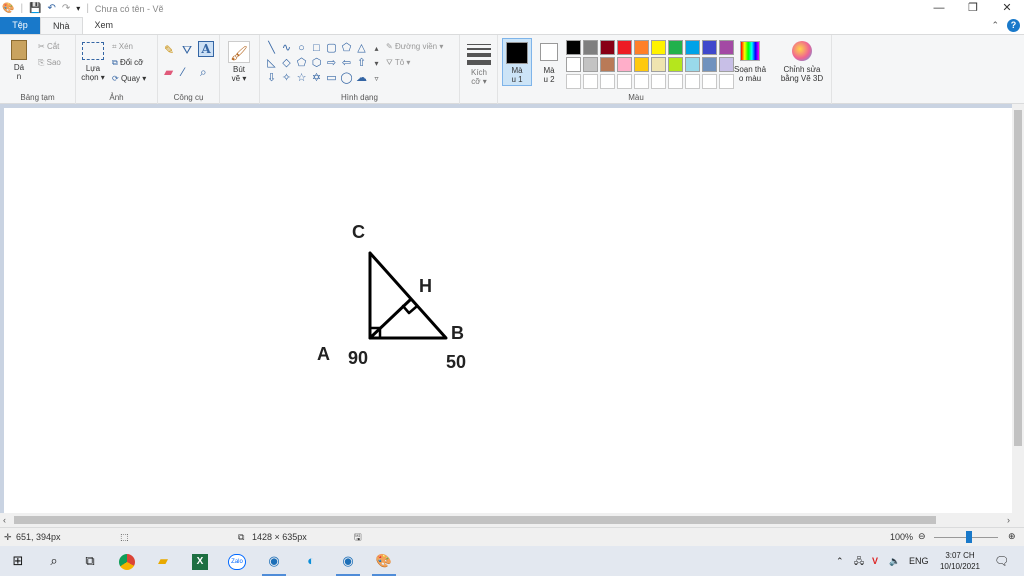 This screenshot has width=1024, height=576. What do you see at coordinates (301, 48) in the screenshot?
I see `oval-shape-icon: ○` at bounding box center [301, 48].